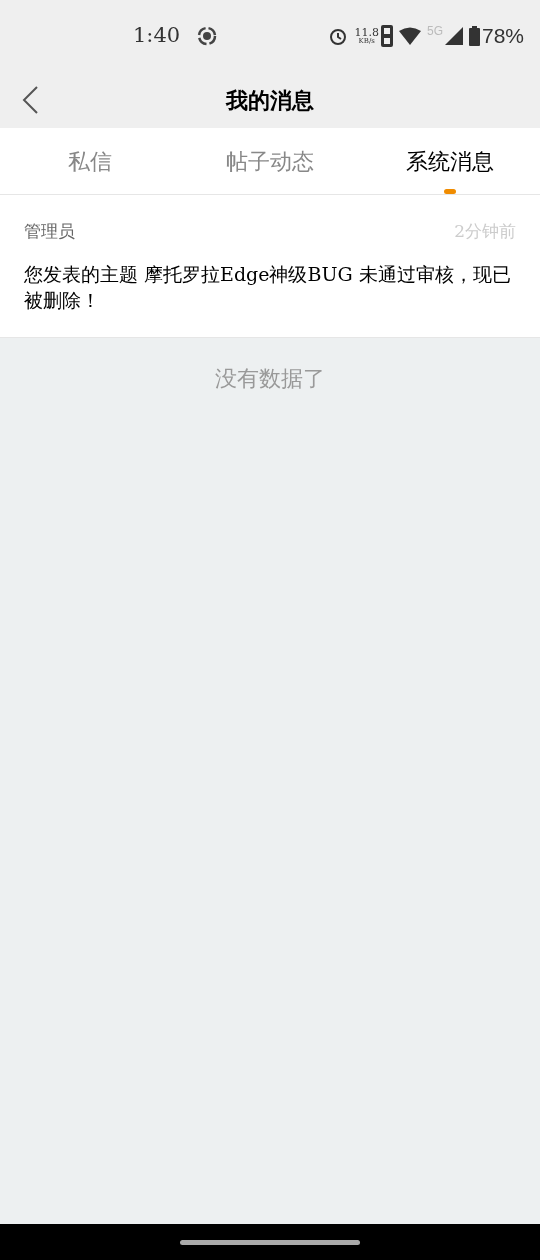 This screenshot has height=1260, width=540. I want to click on signal-icon, so click(453, 36).